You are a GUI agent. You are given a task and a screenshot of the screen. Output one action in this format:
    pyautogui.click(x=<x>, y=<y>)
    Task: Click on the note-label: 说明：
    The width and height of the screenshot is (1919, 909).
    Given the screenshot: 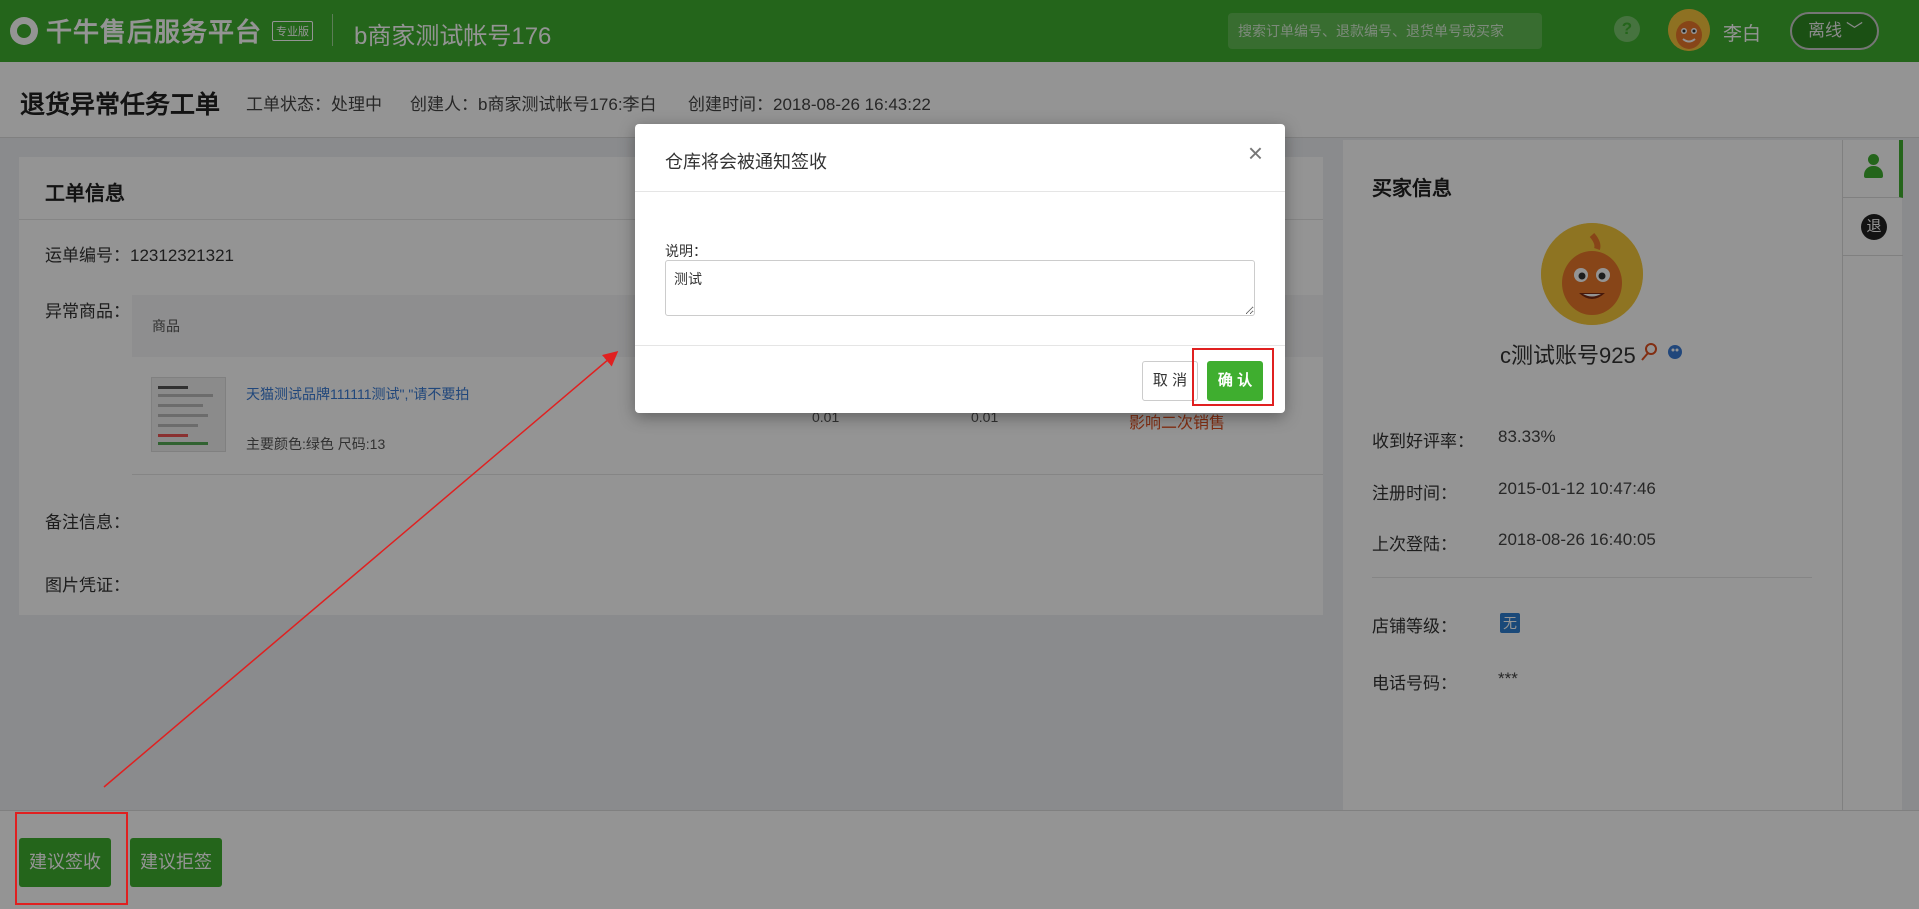 What is the action you would take?
    pyautogui.click(x=686, y=251)
    